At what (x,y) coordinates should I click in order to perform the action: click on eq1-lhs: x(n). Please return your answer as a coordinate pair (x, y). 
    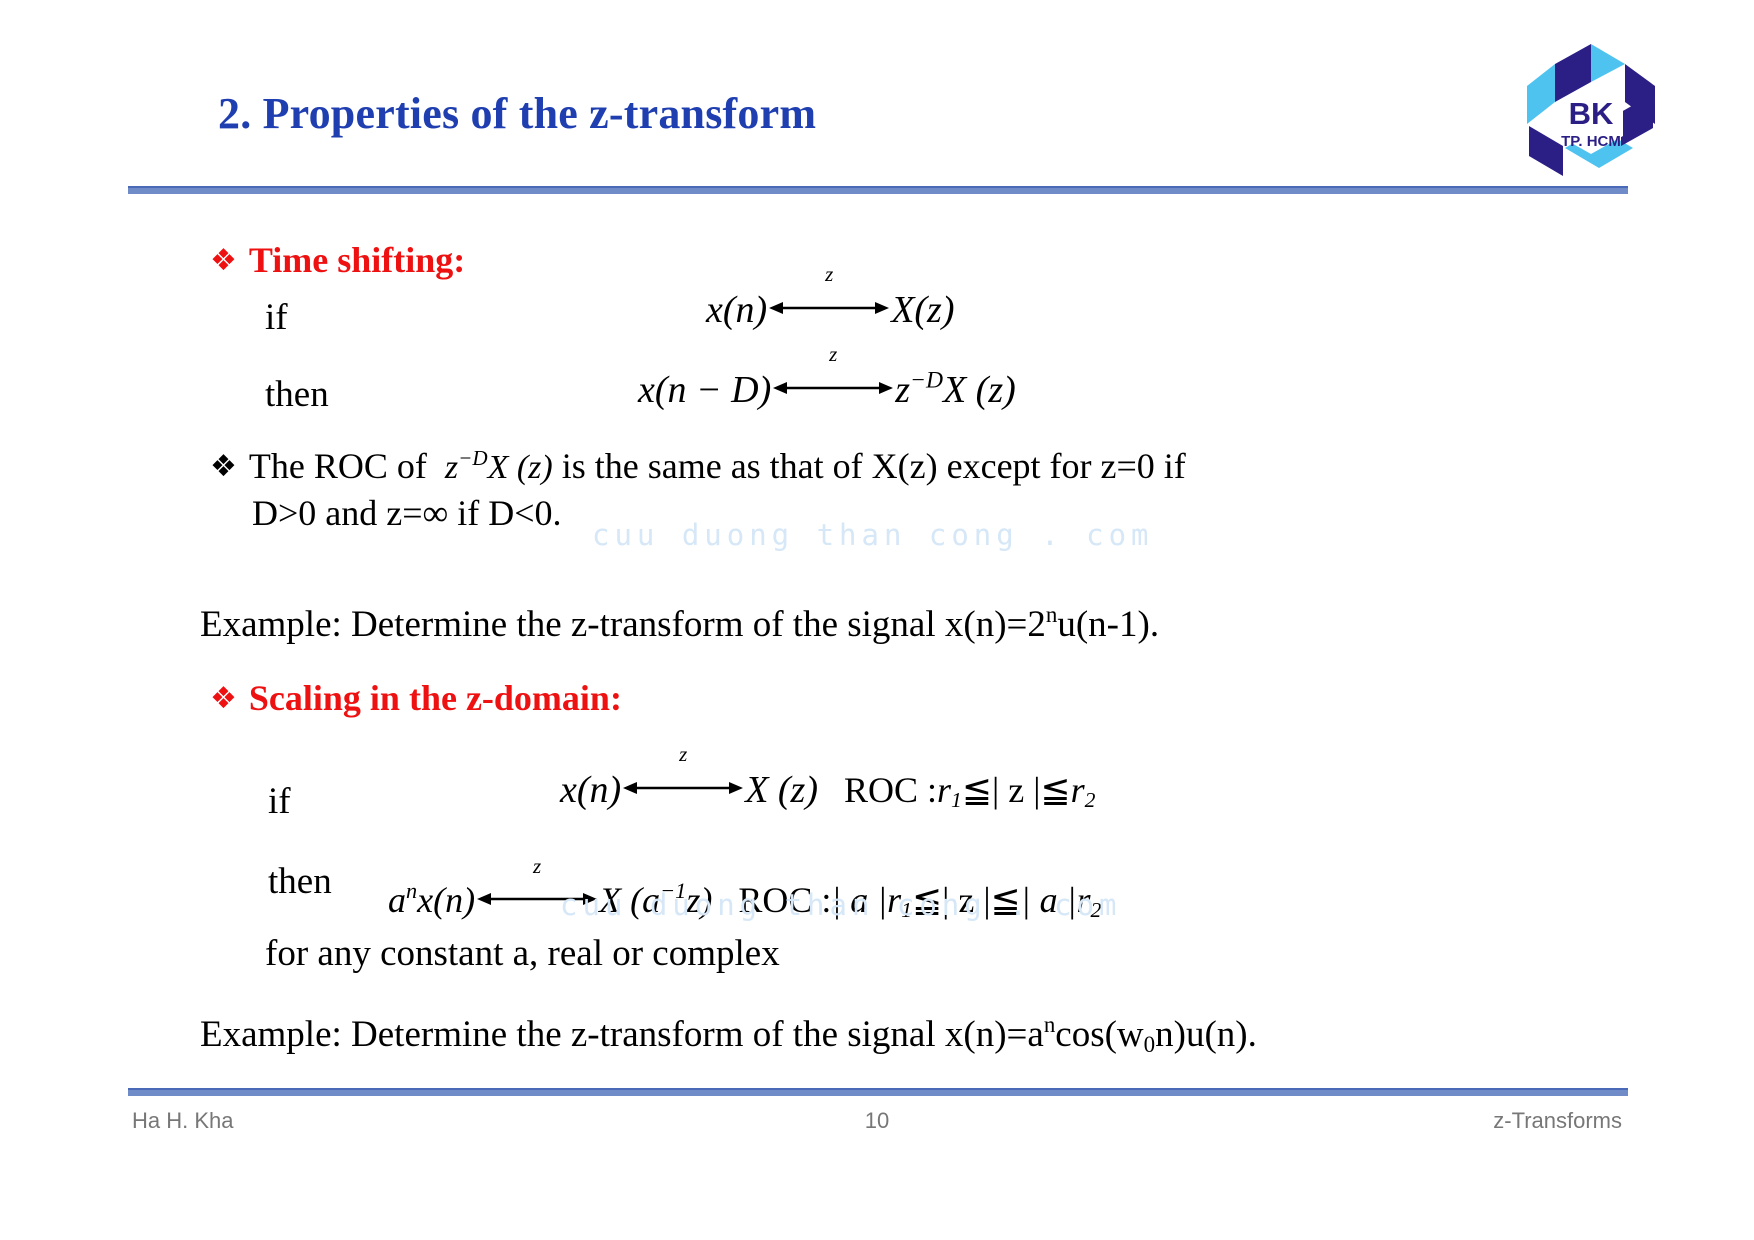
    Looking at the image, I should click on (737, 310).